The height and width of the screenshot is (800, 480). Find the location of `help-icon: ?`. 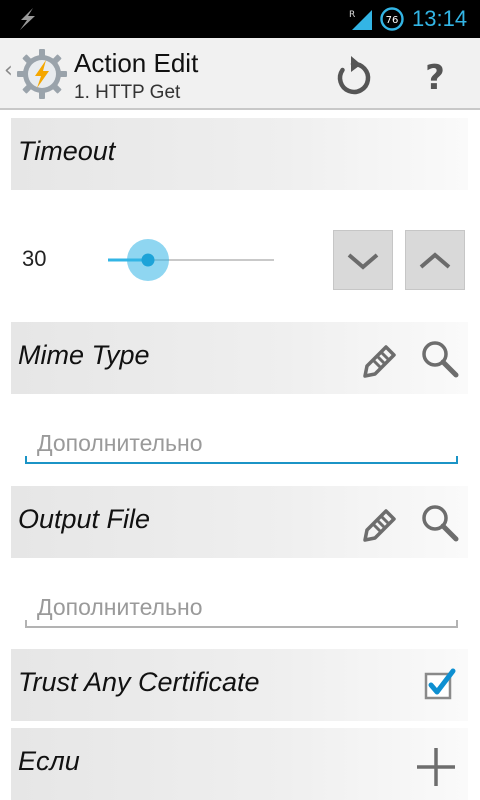

help-icon: ? is located at coordinates (435, 77).